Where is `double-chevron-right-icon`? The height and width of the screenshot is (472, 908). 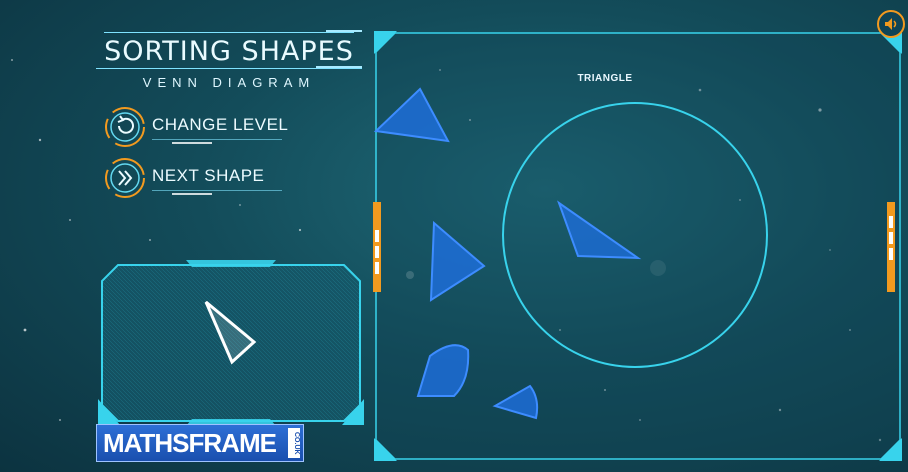 double-chevron-right-icon is located at coordinates (125, 178).